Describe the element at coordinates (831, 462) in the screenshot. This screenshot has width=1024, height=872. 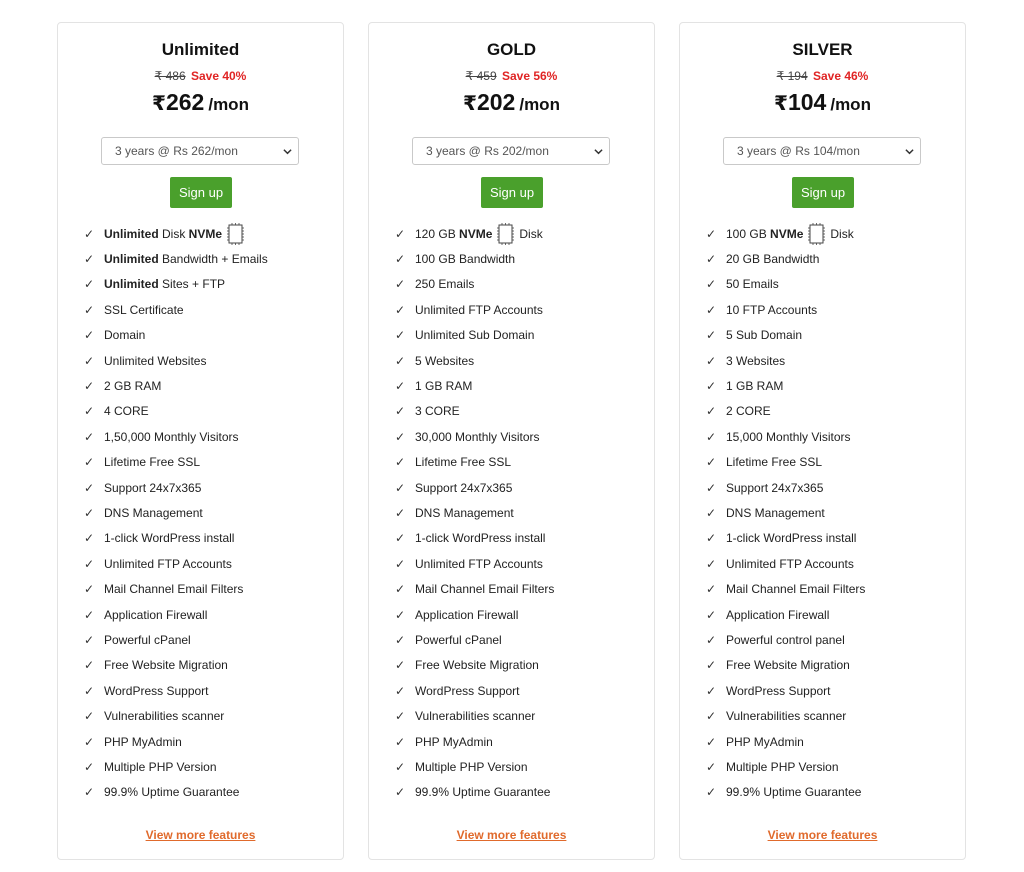
I see `feature-item: ✓ Lifetime Free SSL` at that location.